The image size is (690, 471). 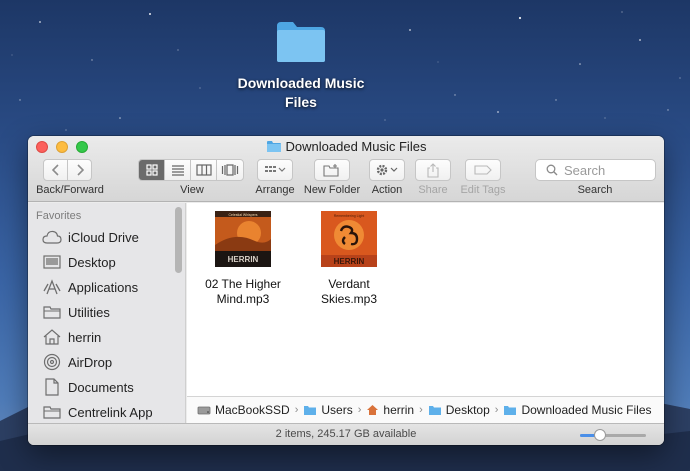 I want to click on sidebar-item-herrin: herrin, so click(x=71, y=337).